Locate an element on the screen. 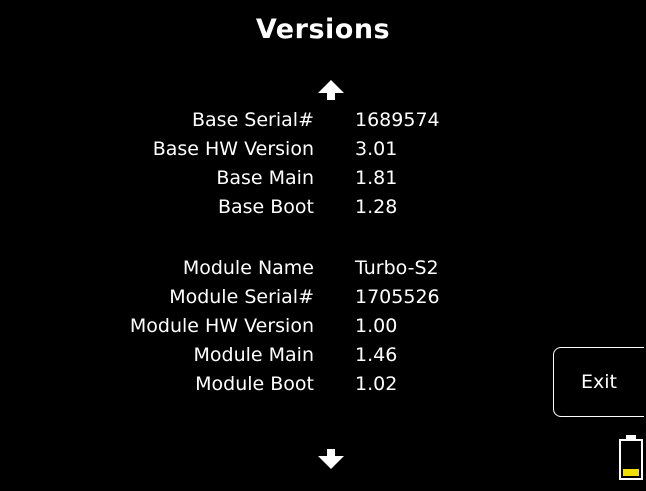  battery-body is located at coordinates (631, 459).